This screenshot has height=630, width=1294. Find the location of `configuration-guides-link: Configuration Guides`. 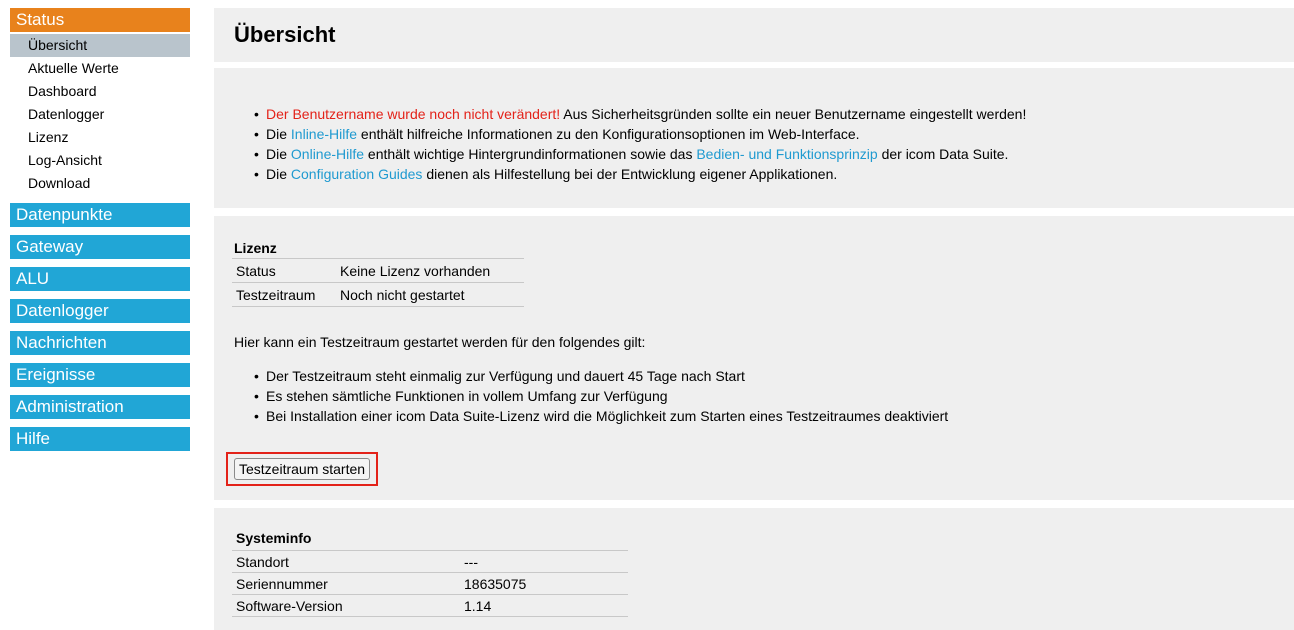

configuration-guides-link: Configuration Guides is located at coordinates (357, 174).